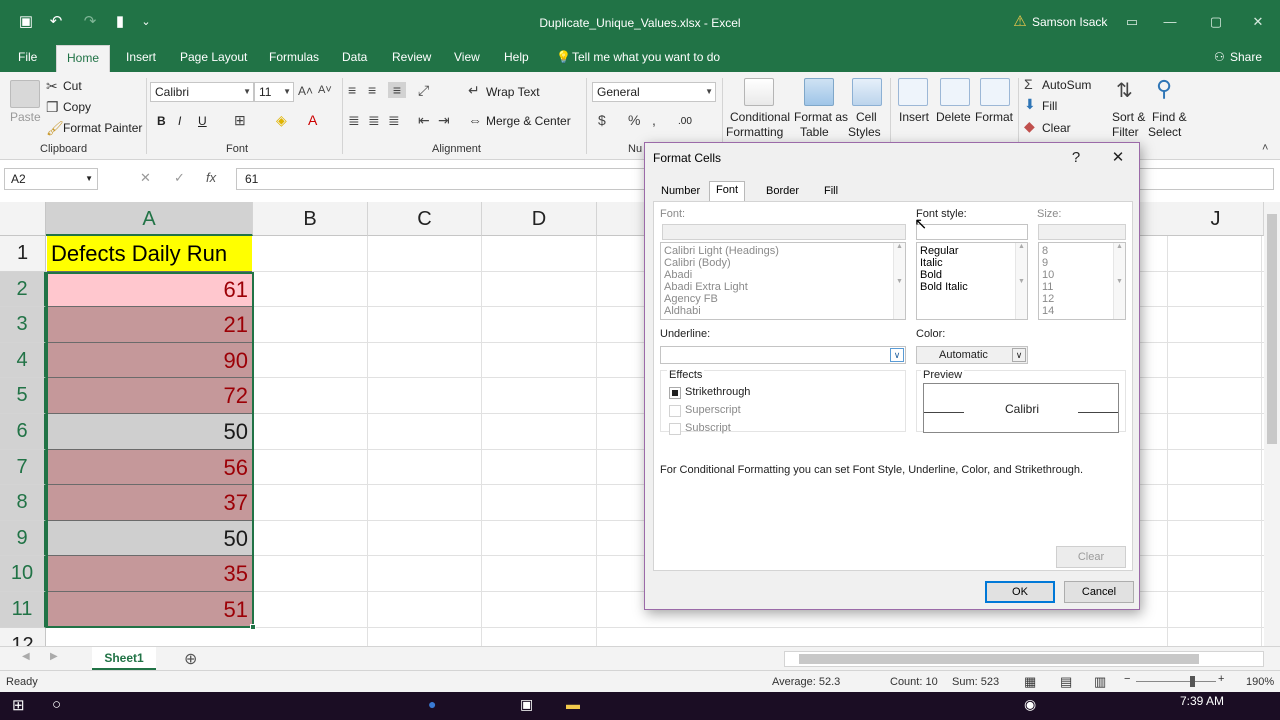 The height and width of the screenshot is (720, 1280). What do you see at coordinates (1125, 132) in the screenshot?
I see `sort-filter-label-2: Filter` at bounding box center [1125, 132].